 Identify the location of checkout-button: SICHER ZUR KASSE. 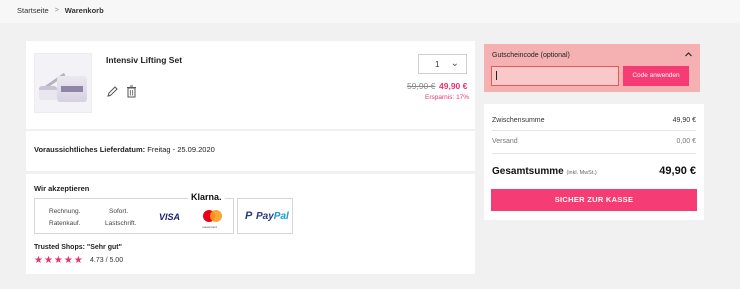
(594, 200).